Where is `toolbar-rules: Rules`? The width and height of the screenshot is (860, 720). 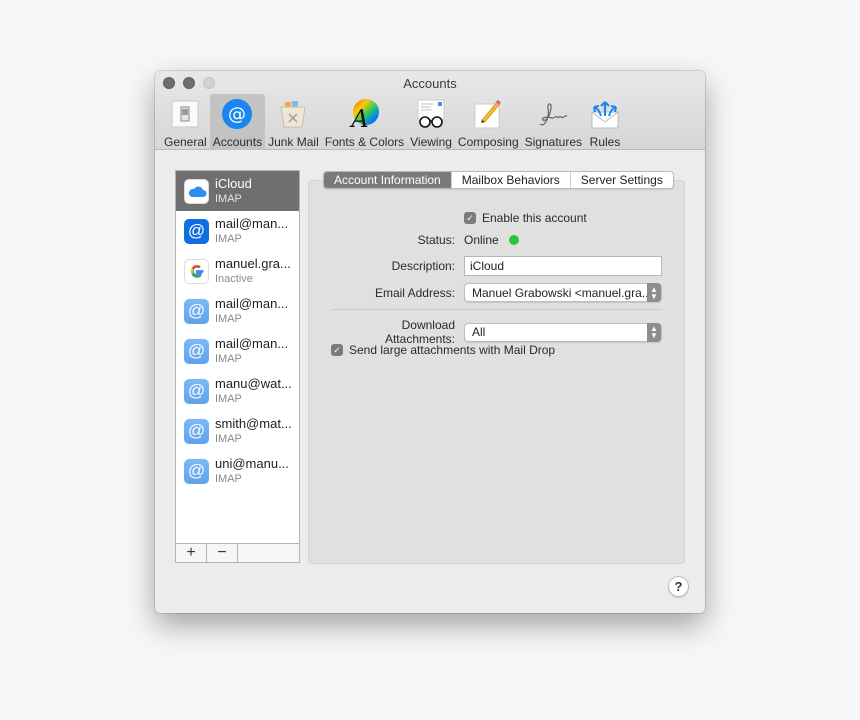 toolbar-rules: Rules is located at coordinates (605, 122).